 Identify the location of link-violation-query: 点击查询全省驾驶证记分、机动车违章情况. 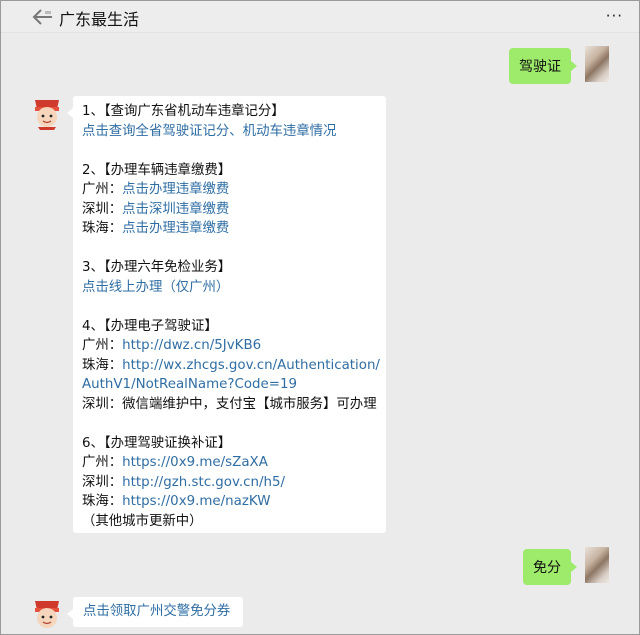
(230, 132).